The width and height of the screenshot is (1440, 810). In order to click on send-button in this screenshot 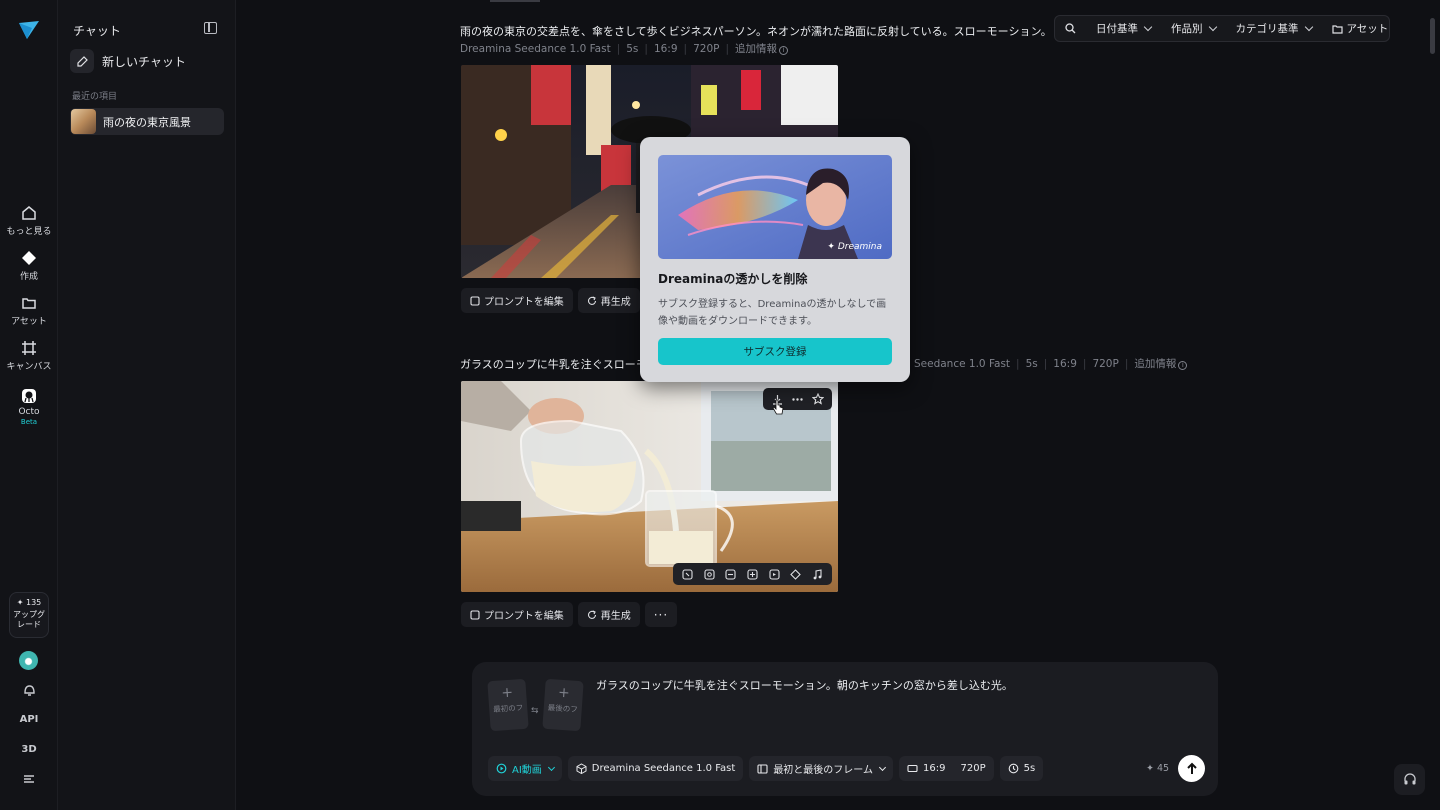, I will do `click(1191, 768)`.